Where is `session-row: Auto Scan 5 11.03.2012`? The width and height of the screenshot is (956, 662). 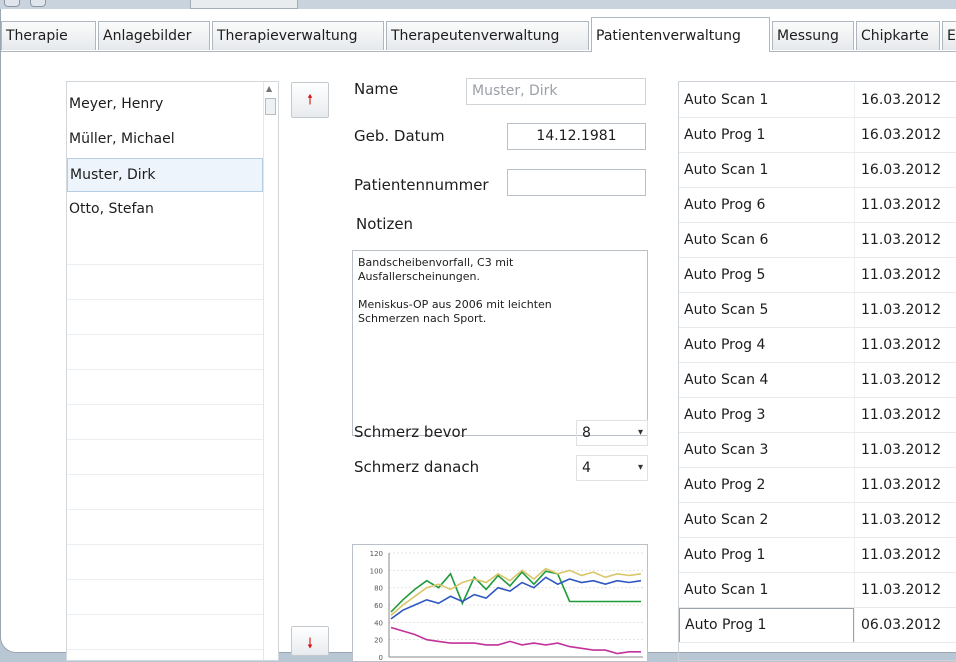 session-row: Auto Scan 5 11.03.2012 is located at coordinates (817, 310).